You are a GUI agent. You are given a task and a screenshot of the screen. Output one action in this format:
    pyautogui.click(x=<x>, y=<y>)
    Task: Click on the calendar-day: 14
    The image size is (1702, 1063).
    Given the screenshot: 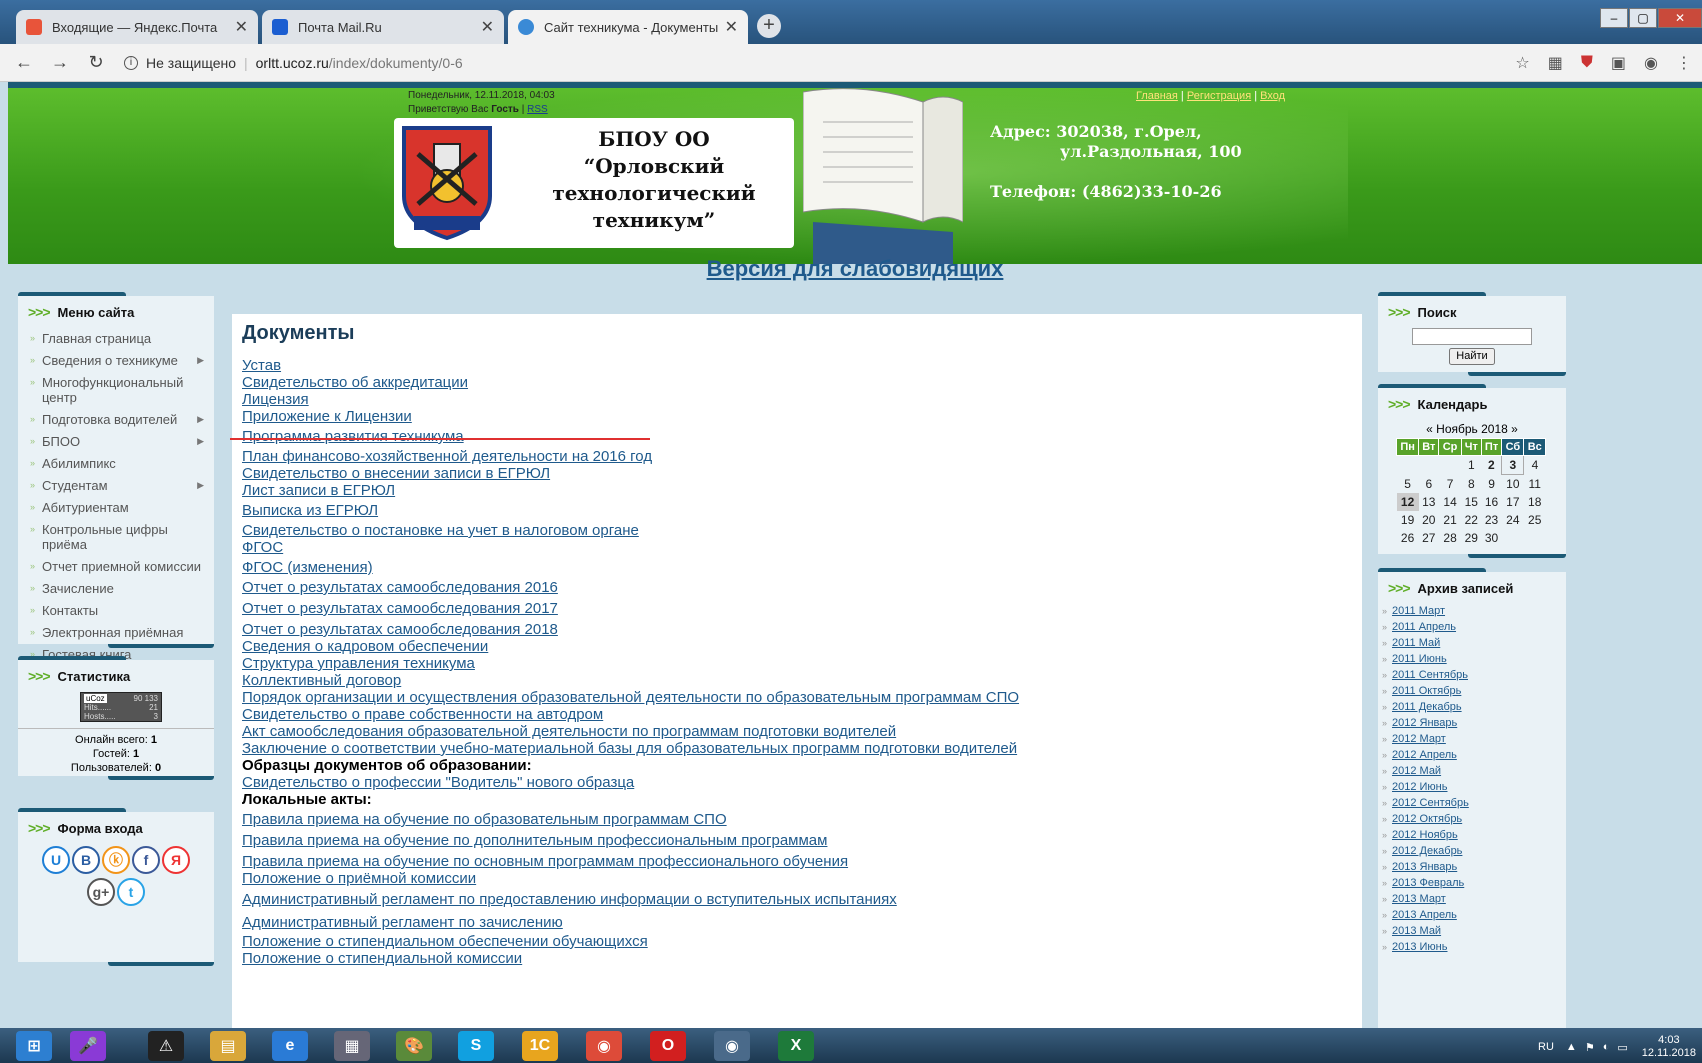 What is the action you would take?
    pyautogui.click(x=1450, y=502)
    